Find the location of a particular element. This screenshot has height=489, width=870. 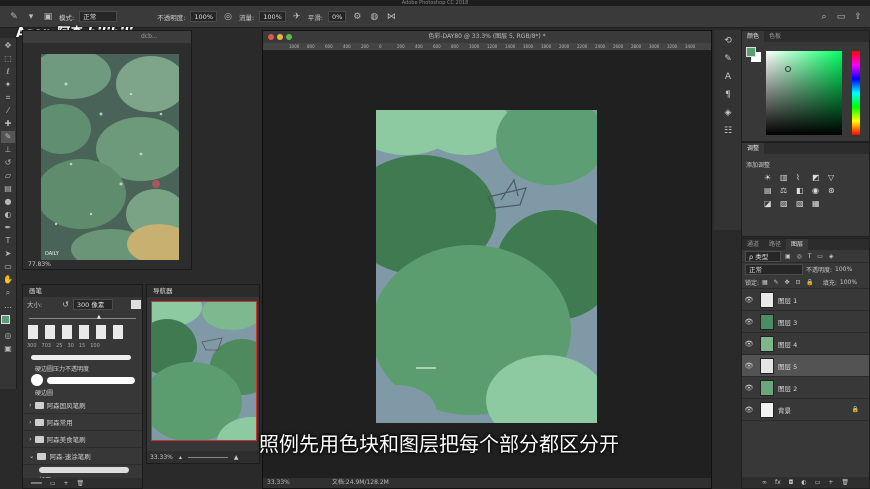

lasso-tool-icon: ℓ is located at coordinates (8, 72).